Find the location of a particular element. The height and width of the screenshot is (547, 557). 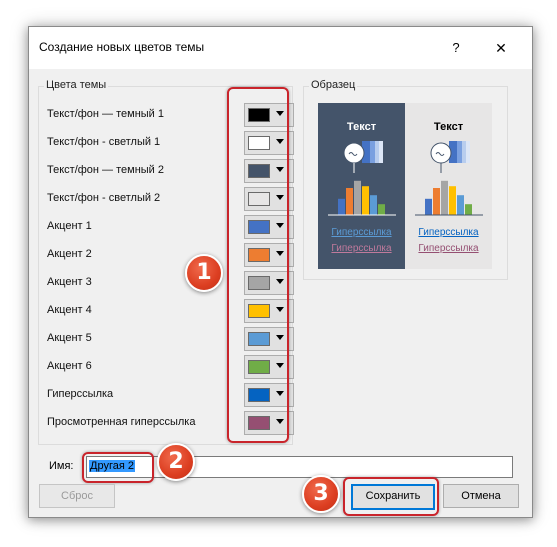

sample-light-text: Текст is located at coordinates (448, 127).